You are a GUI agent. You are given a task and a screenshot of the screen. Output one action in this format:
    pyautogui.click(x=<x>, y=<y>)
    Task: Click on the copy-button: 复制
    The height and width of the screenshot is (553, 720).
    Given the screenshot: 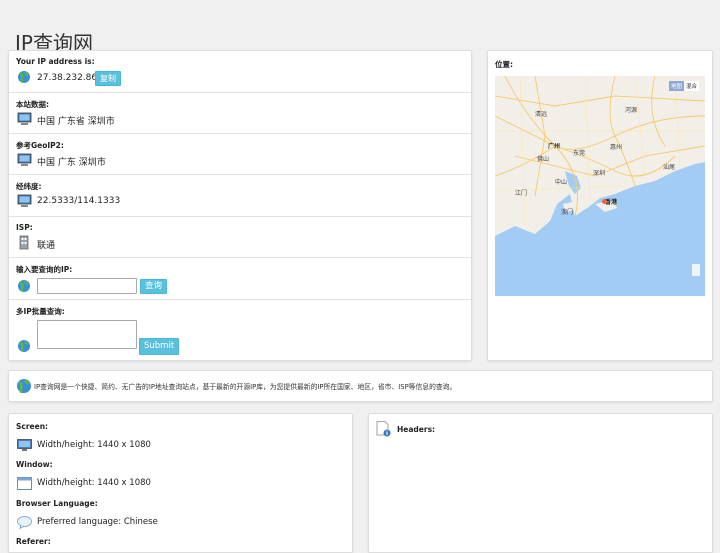 What is the action you would take?
    pyautogui.click(x=108, y=78)
    